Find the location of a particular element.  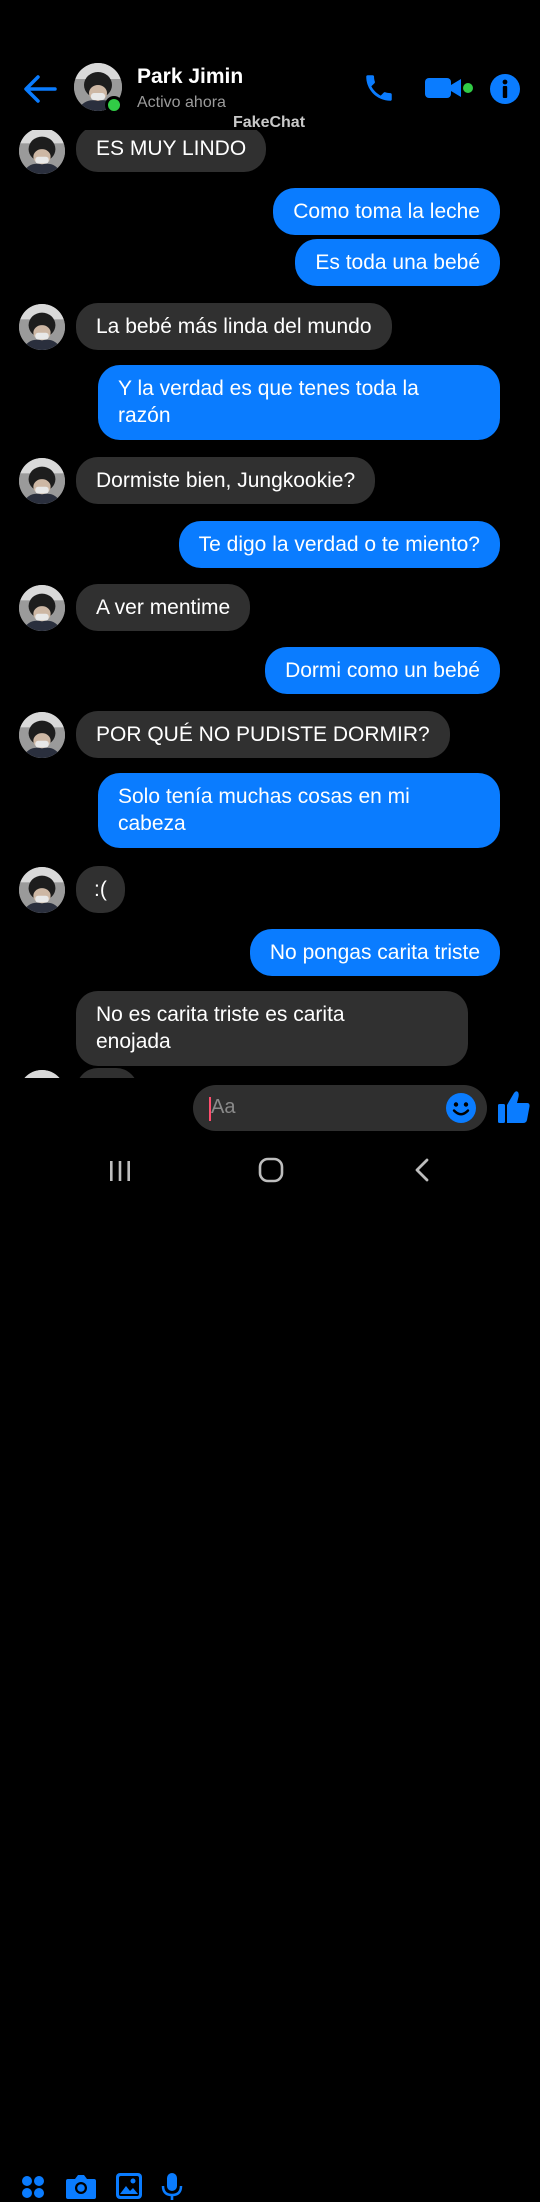

message-row: La bebé más linda del mundo is located at coordinates (270, 326).